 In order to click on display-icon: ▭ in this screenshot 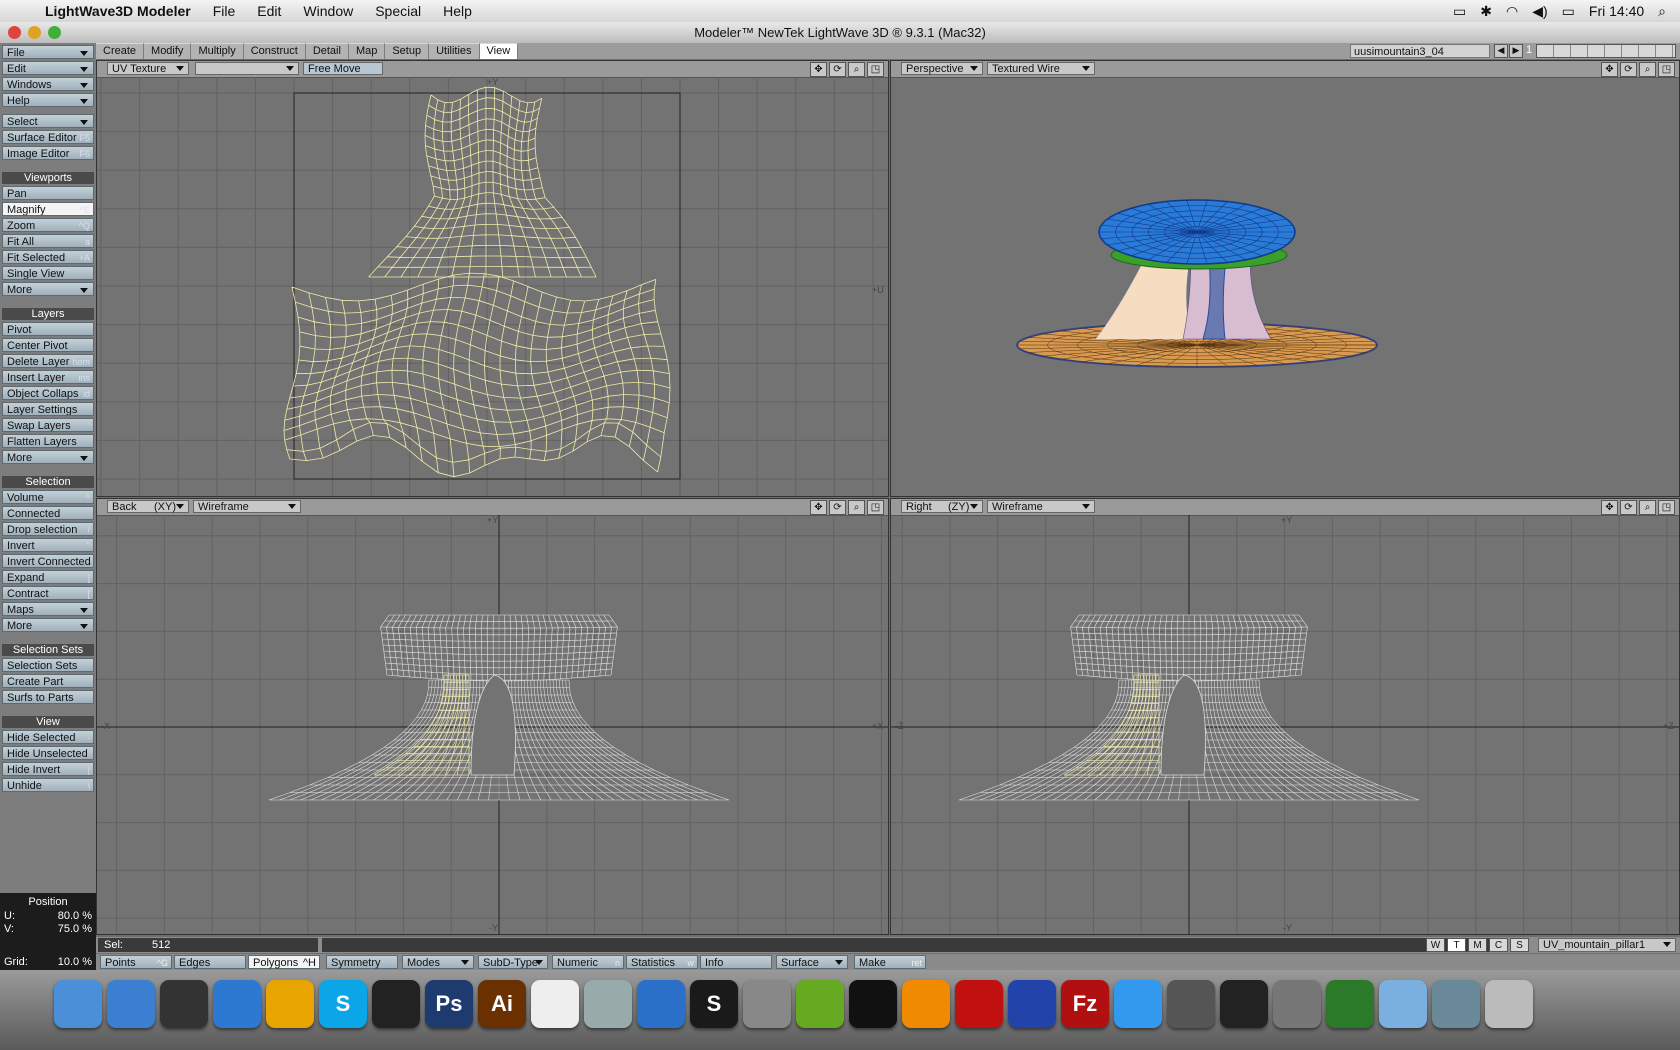, I will do `click(1459, 11)`.